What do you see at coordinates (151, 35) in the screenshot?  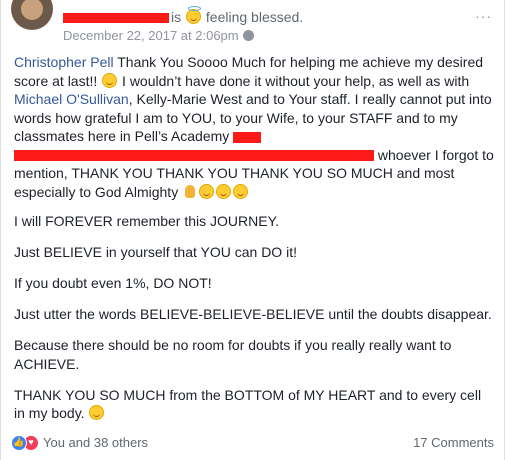 I see `post-date: December 22, 2017 at 2:06pm` at bounding box center [151, 35].